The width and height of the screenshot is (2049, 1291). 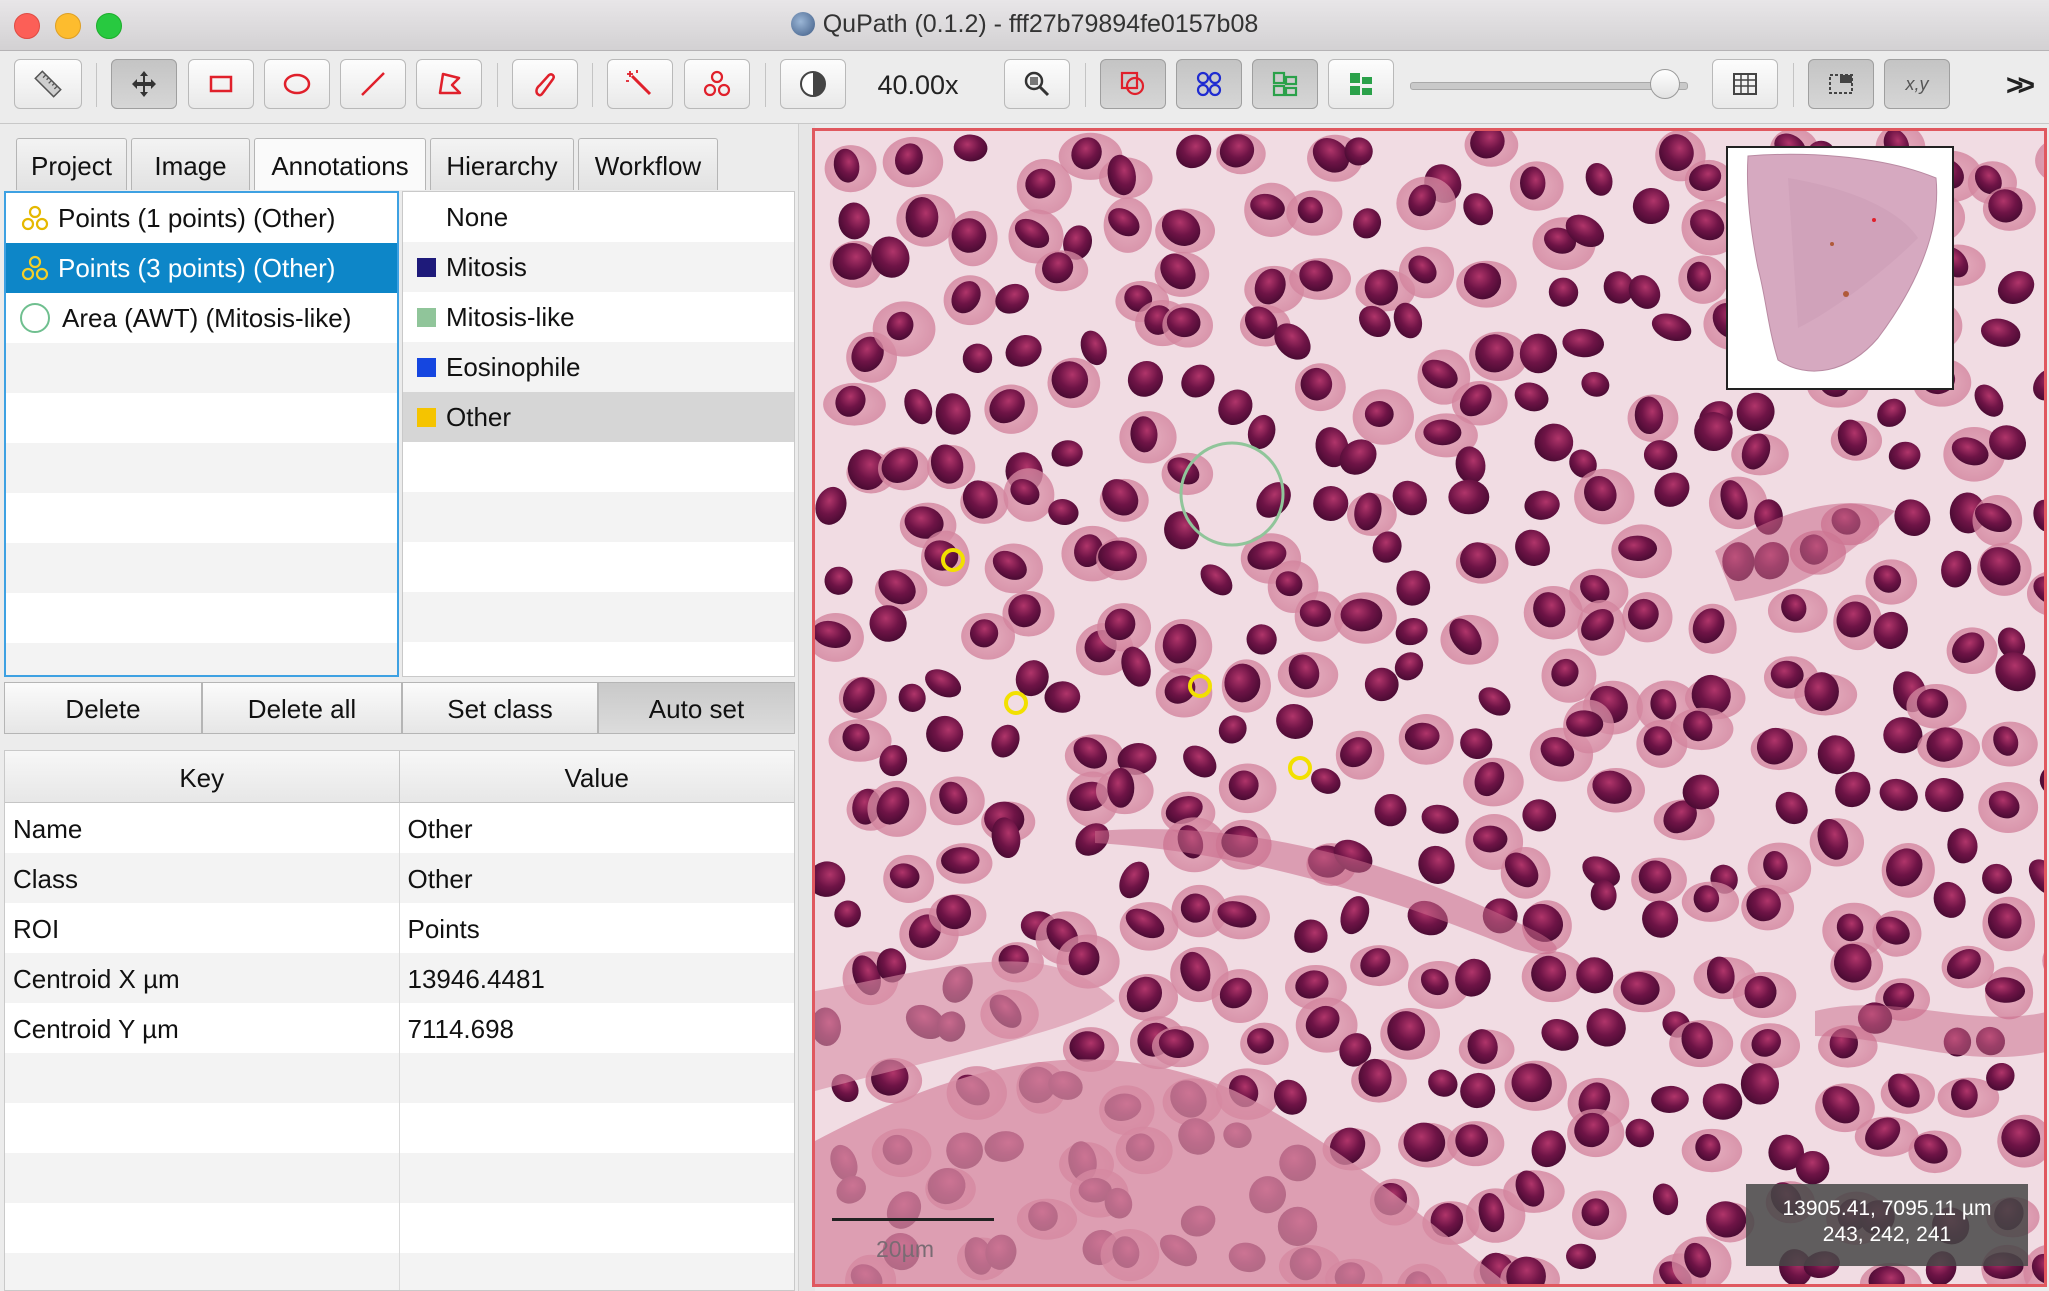 I want to click on annotation-buttons: Delete Delete all Set class Auto set, so click(x=399, y=708).